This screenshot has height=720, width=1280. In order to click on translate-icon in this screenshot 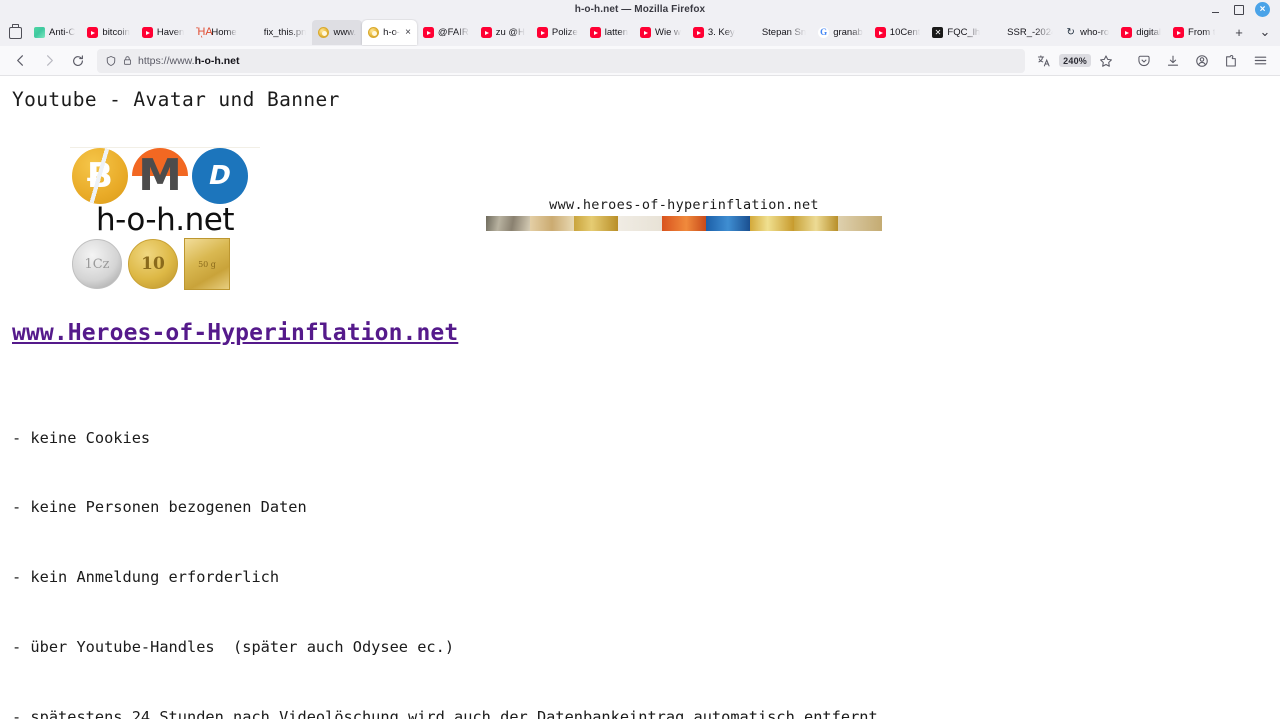, I will do `click(1044, 61)`.